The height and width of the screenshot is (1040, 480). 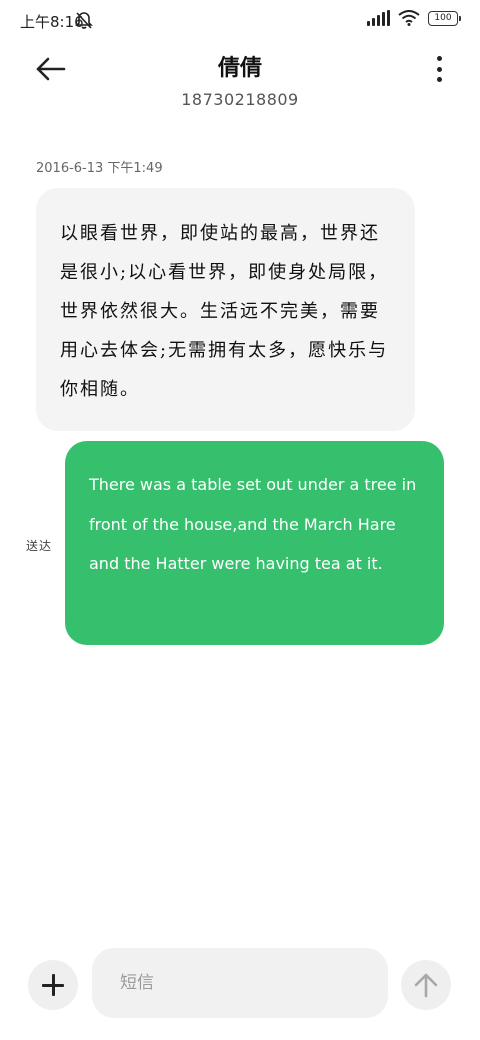 What do you see at coordinates (240, 21) in the screenshot?
I see `status-bar: 上午8:16 100` at bounding box center [240, 21].